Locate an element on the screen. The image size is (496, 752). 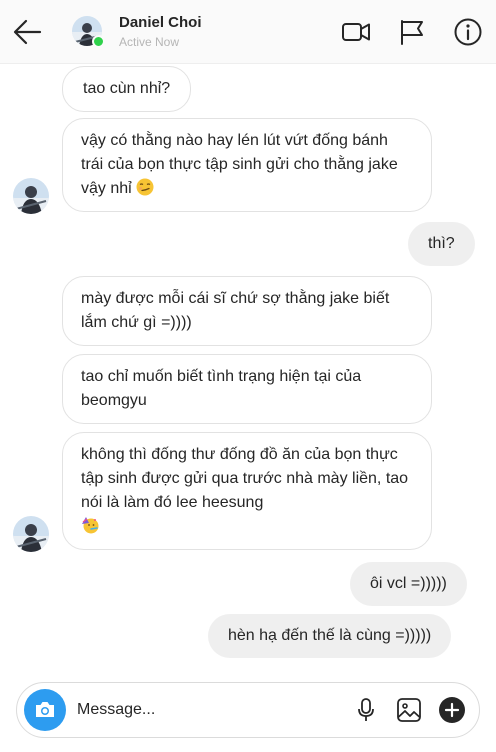
message-input is located at coordinates (207, 710).